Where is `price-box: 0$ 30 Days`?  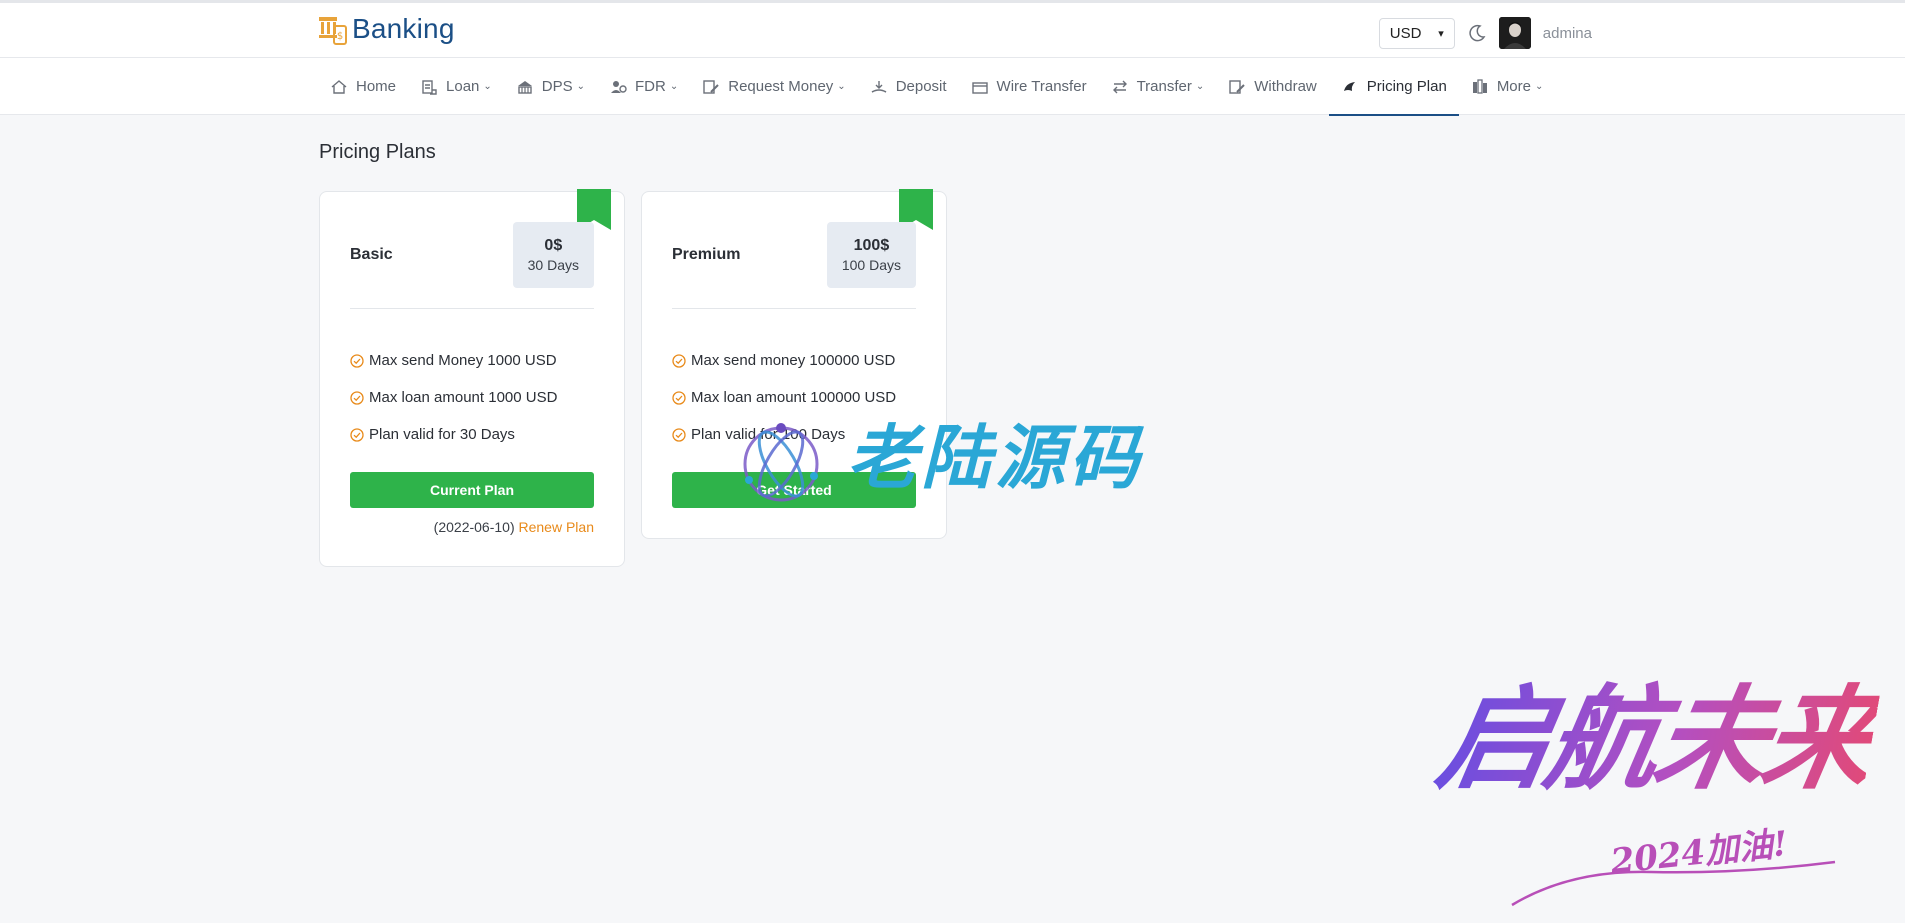 price-box: 0$ 30 Days is located at coordinates (553, 255).